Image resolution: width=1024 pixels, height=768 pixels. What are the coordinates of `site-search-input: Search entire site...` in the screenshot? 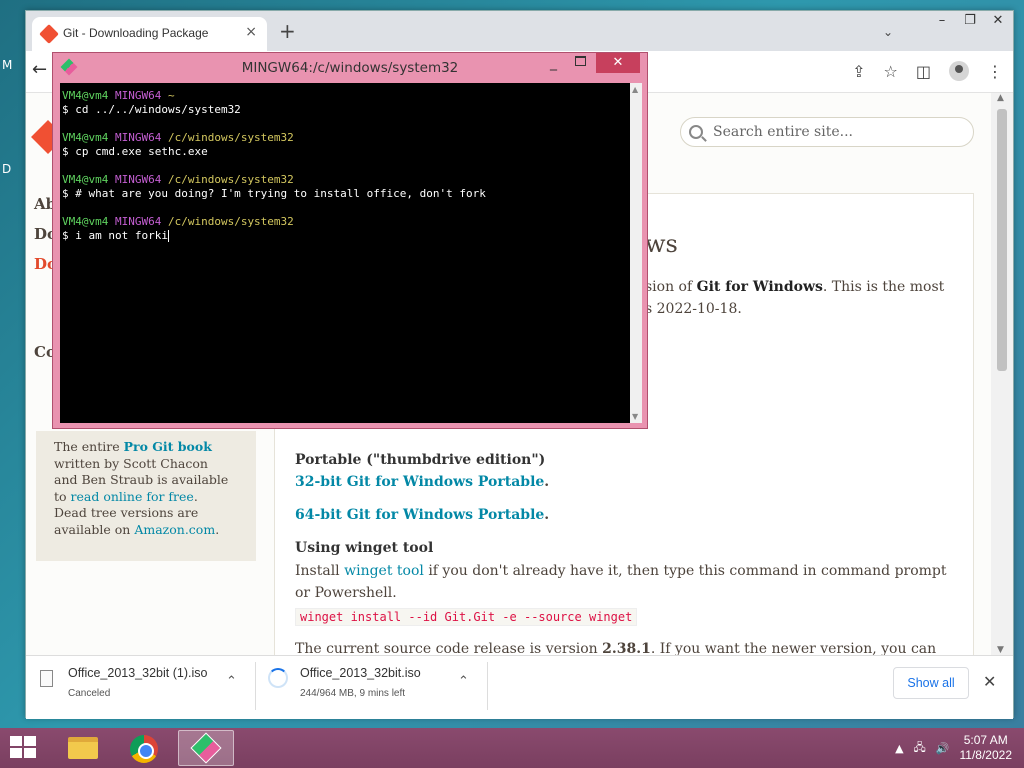 It's located at (827, 132).